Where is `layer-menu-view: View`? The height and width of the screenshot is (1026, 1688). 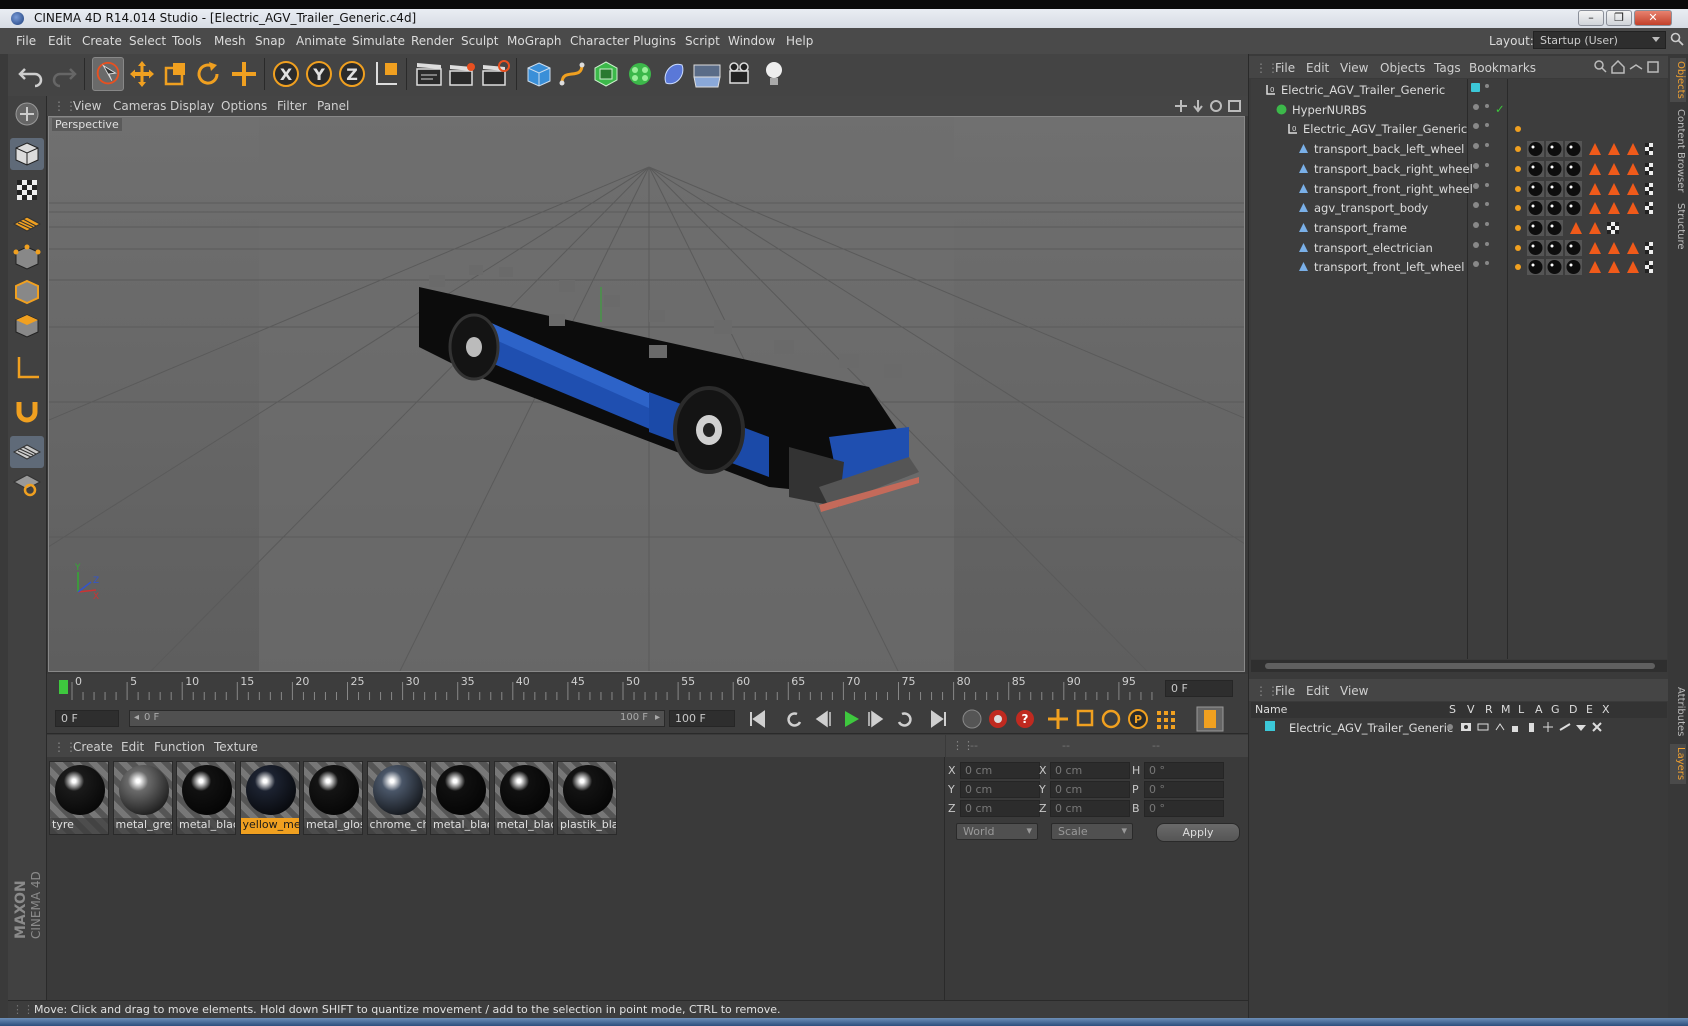
layer-menu-view: View is located at coordinates (1354, 691).